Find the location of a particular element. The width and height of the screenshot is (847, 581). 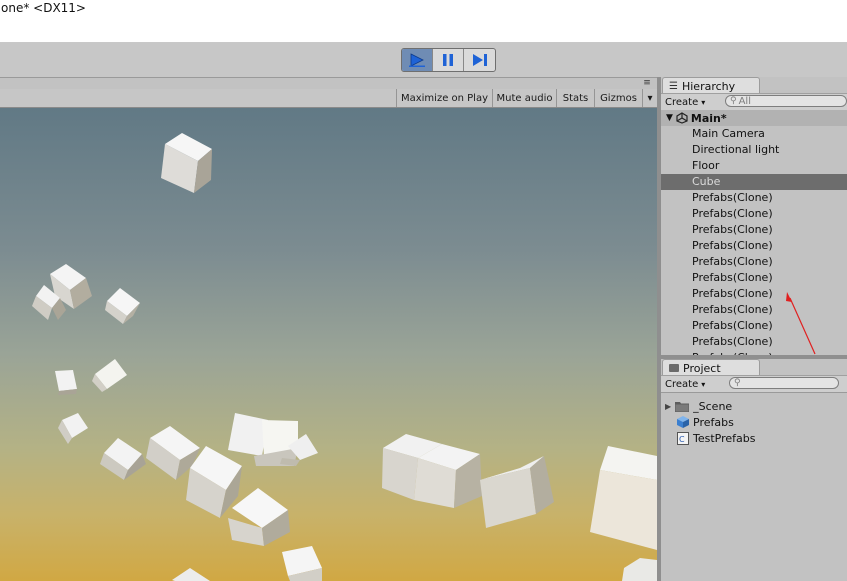

project-toolbar: Create ▾ ⚲ is located at coordinates (754, 384).